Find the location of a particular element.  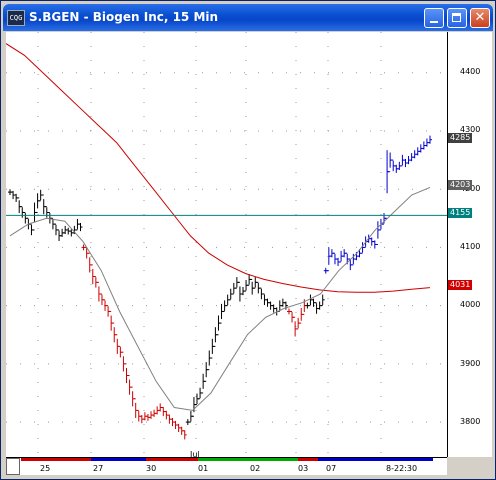

window-title: S.BGEN - Biogen Inc, 15 Min is located at coordinates (124, 17).